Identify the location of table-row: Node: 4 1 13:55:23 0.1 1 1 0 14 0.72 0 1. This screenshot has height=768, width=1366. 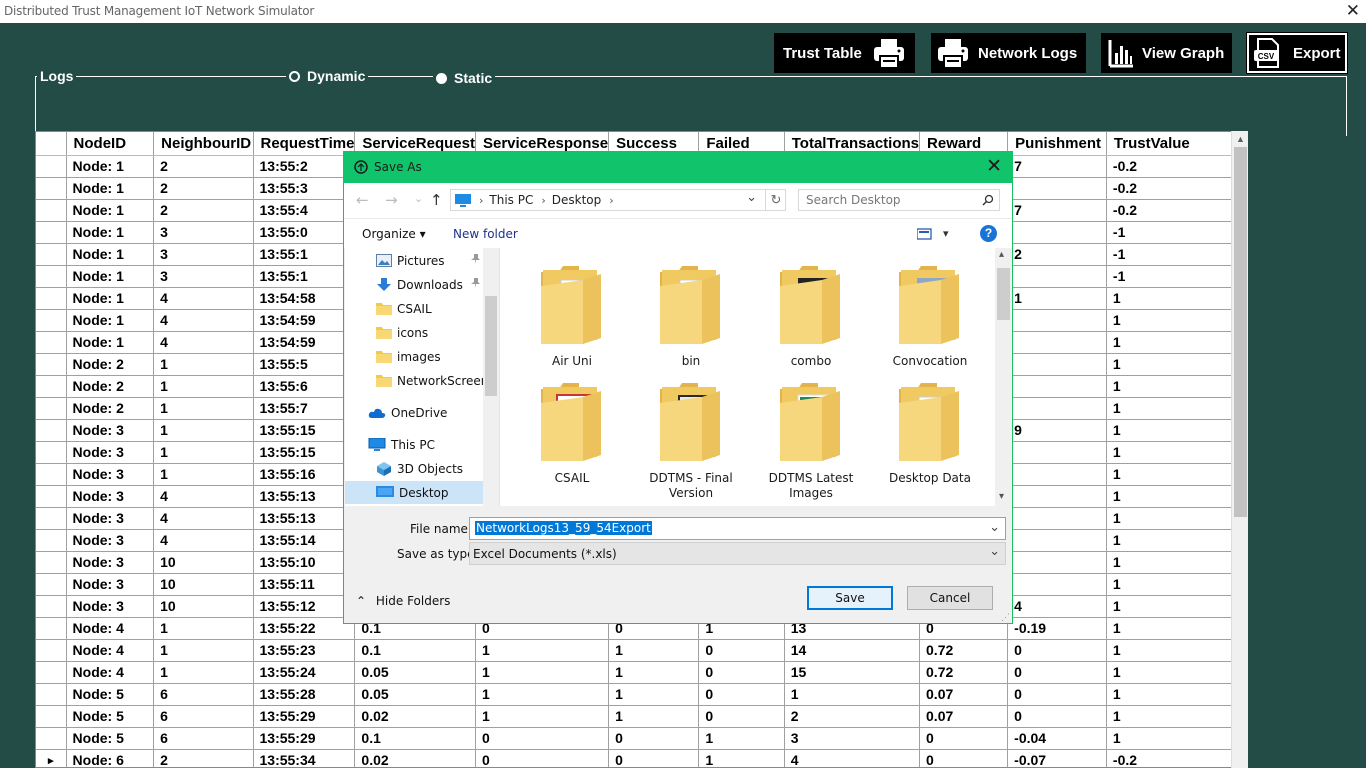
(641, 650).